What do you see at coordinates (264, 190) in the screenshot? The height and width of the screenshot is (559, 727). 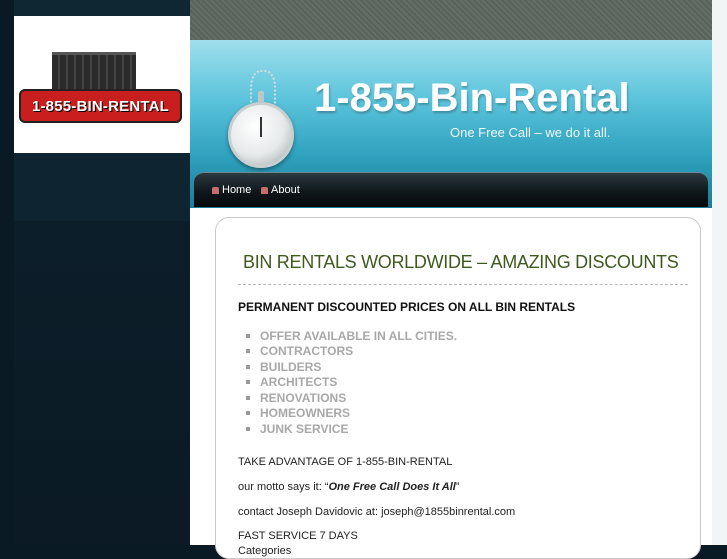 I see `page-icon` at bounding box center [264, 190].